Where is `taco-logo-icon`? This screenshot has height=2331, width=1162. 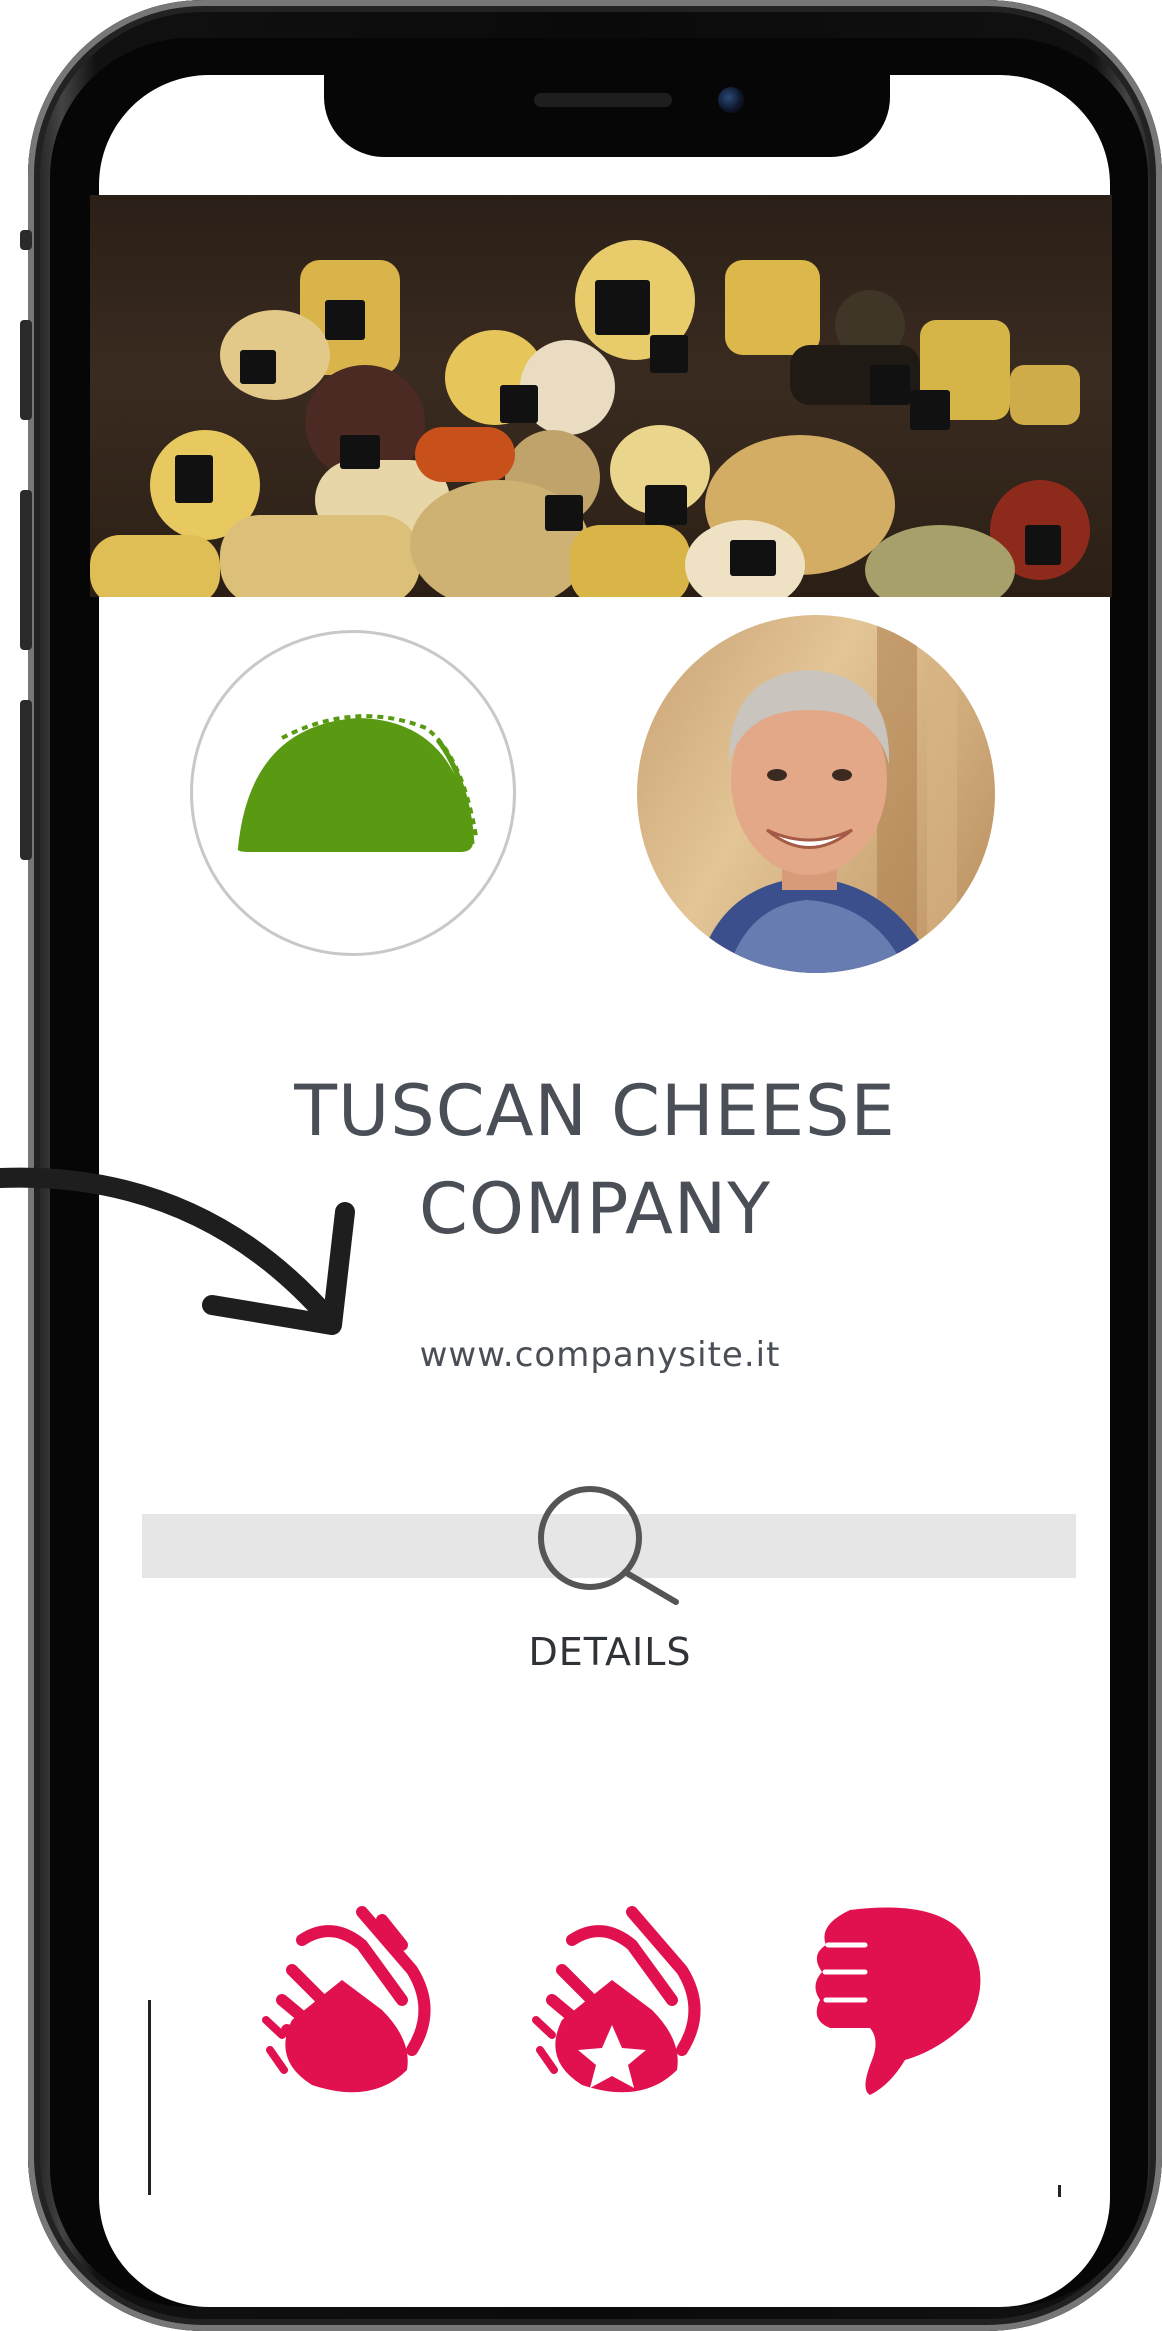
taco-logo-icon is located at coordinates (361, 779).